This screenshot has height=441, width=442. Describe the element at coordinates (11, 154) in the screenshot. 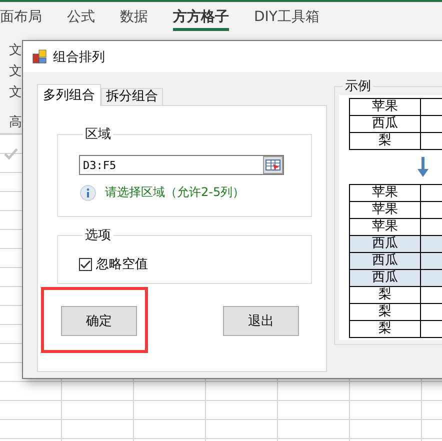

I see `check-icon` at that location.